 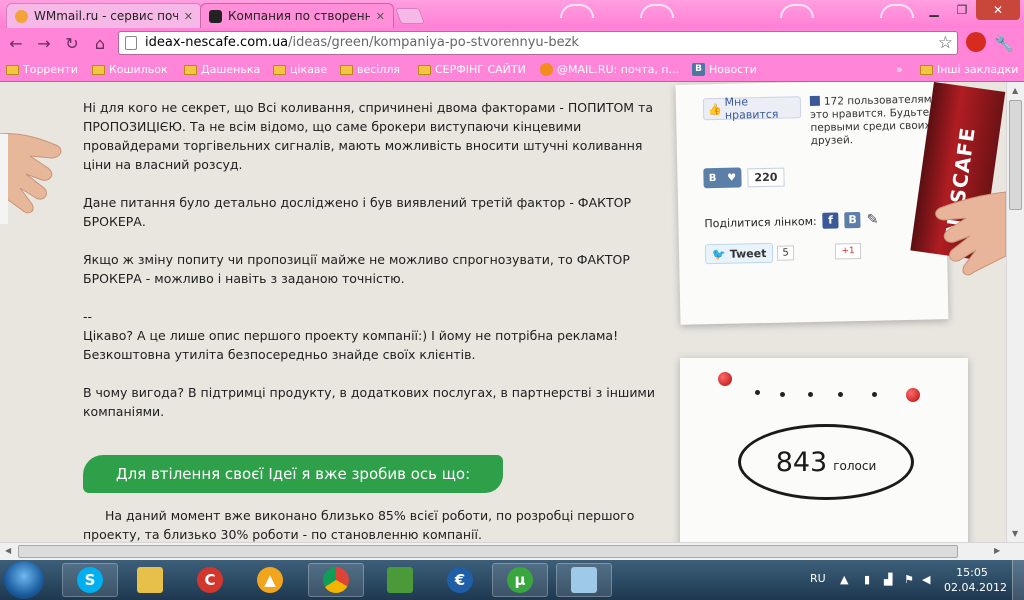 I want to click on bookmarks-overflow-icon: », so click(x=899, y=69).